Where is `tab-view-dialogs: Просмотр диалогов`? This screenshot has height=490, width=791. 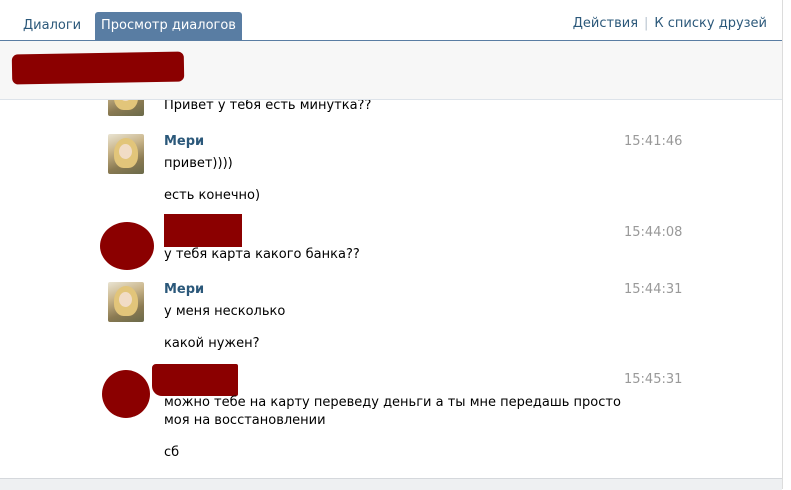 tab-view-dialogs: Просмотр диалогов is located at coordinates (168, 26).